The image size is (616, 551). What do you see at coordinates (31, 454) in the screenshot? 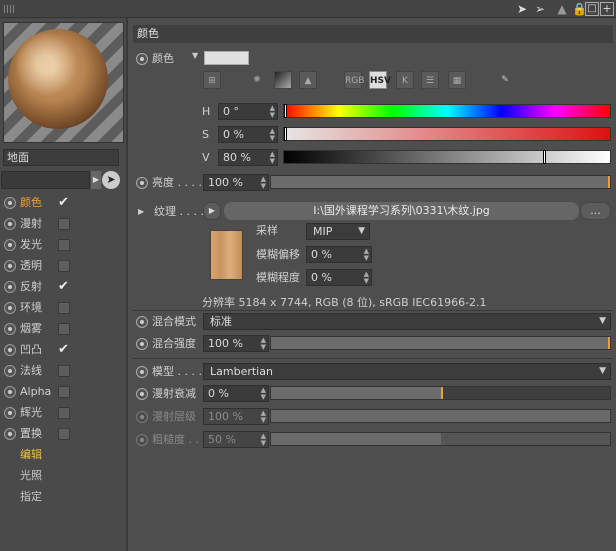
I see `sub-menu-item: 编辑` at bounding box center [31, 454].